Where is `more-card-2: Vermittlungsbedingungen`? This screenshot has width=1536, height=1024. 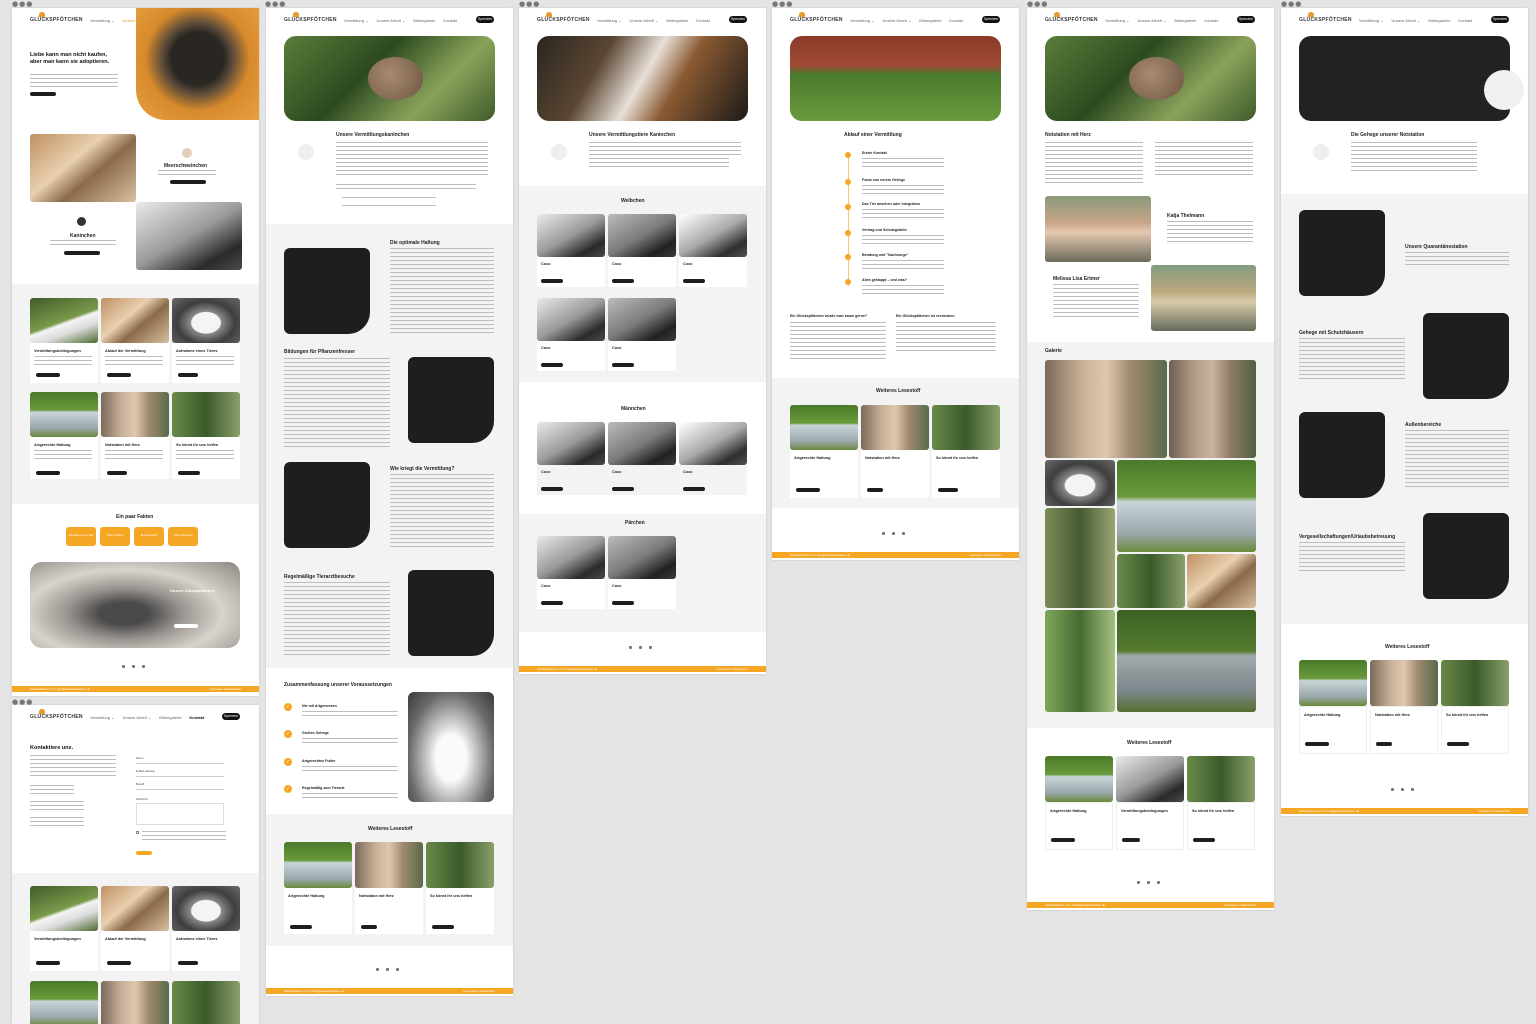
more-card-2: Vermittlungsbedingungen is located at coordinates (1150, 826).